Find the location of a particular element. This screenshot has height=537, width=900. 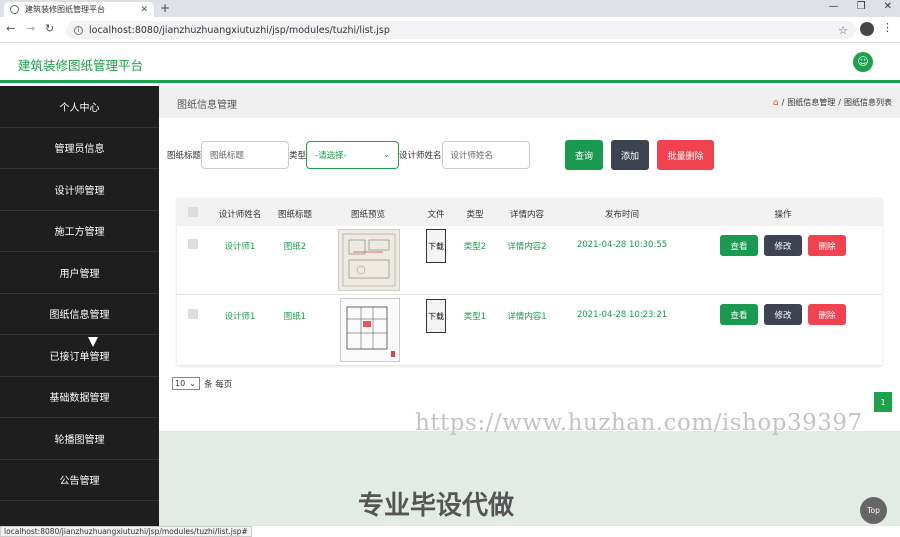

type-label: 类型 is located at coordinates (298, 156).